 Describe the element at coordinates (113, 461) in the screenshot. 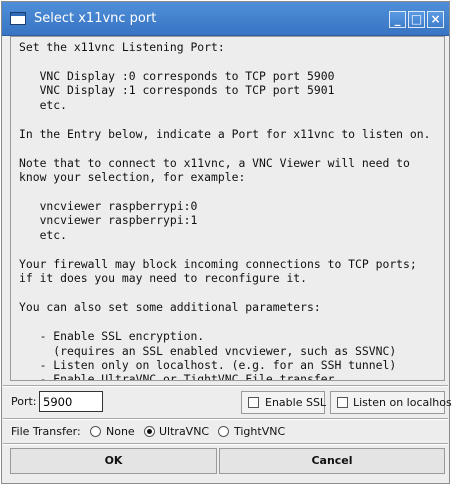

I see `ok-button: OK` at that location.